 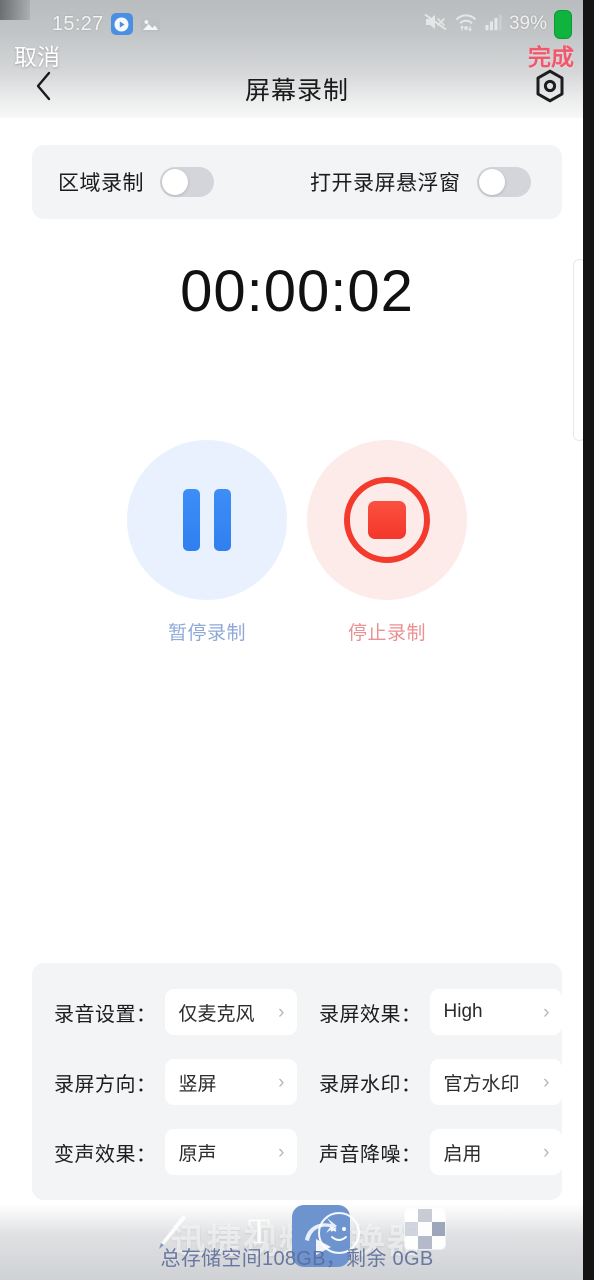 I want to click on stop-record-icon, so click(x=387, y=520).